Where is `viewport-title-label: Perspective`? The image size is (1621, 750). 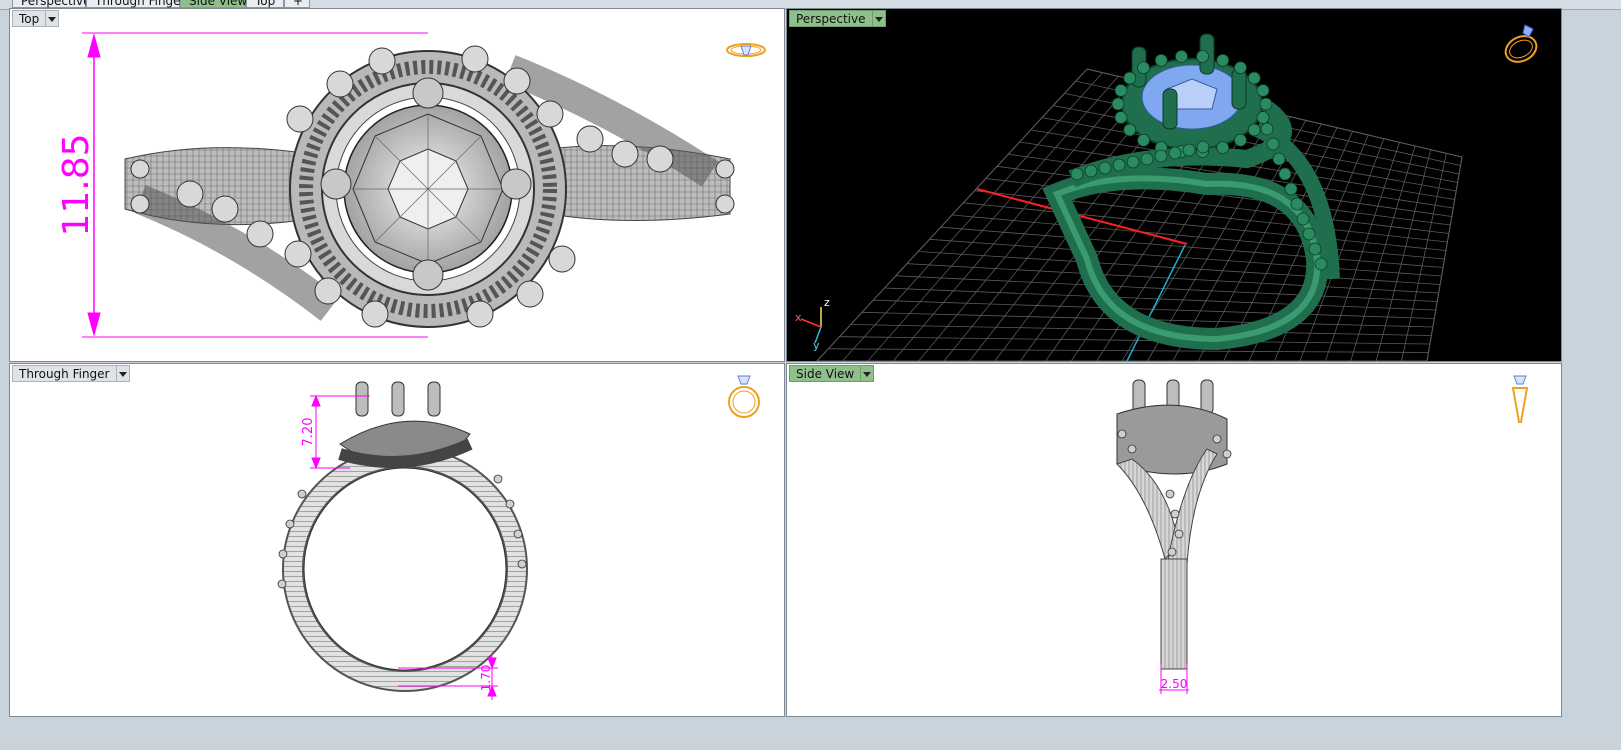
viewport-title-label: Perspective is located at coordinates (830, 18).